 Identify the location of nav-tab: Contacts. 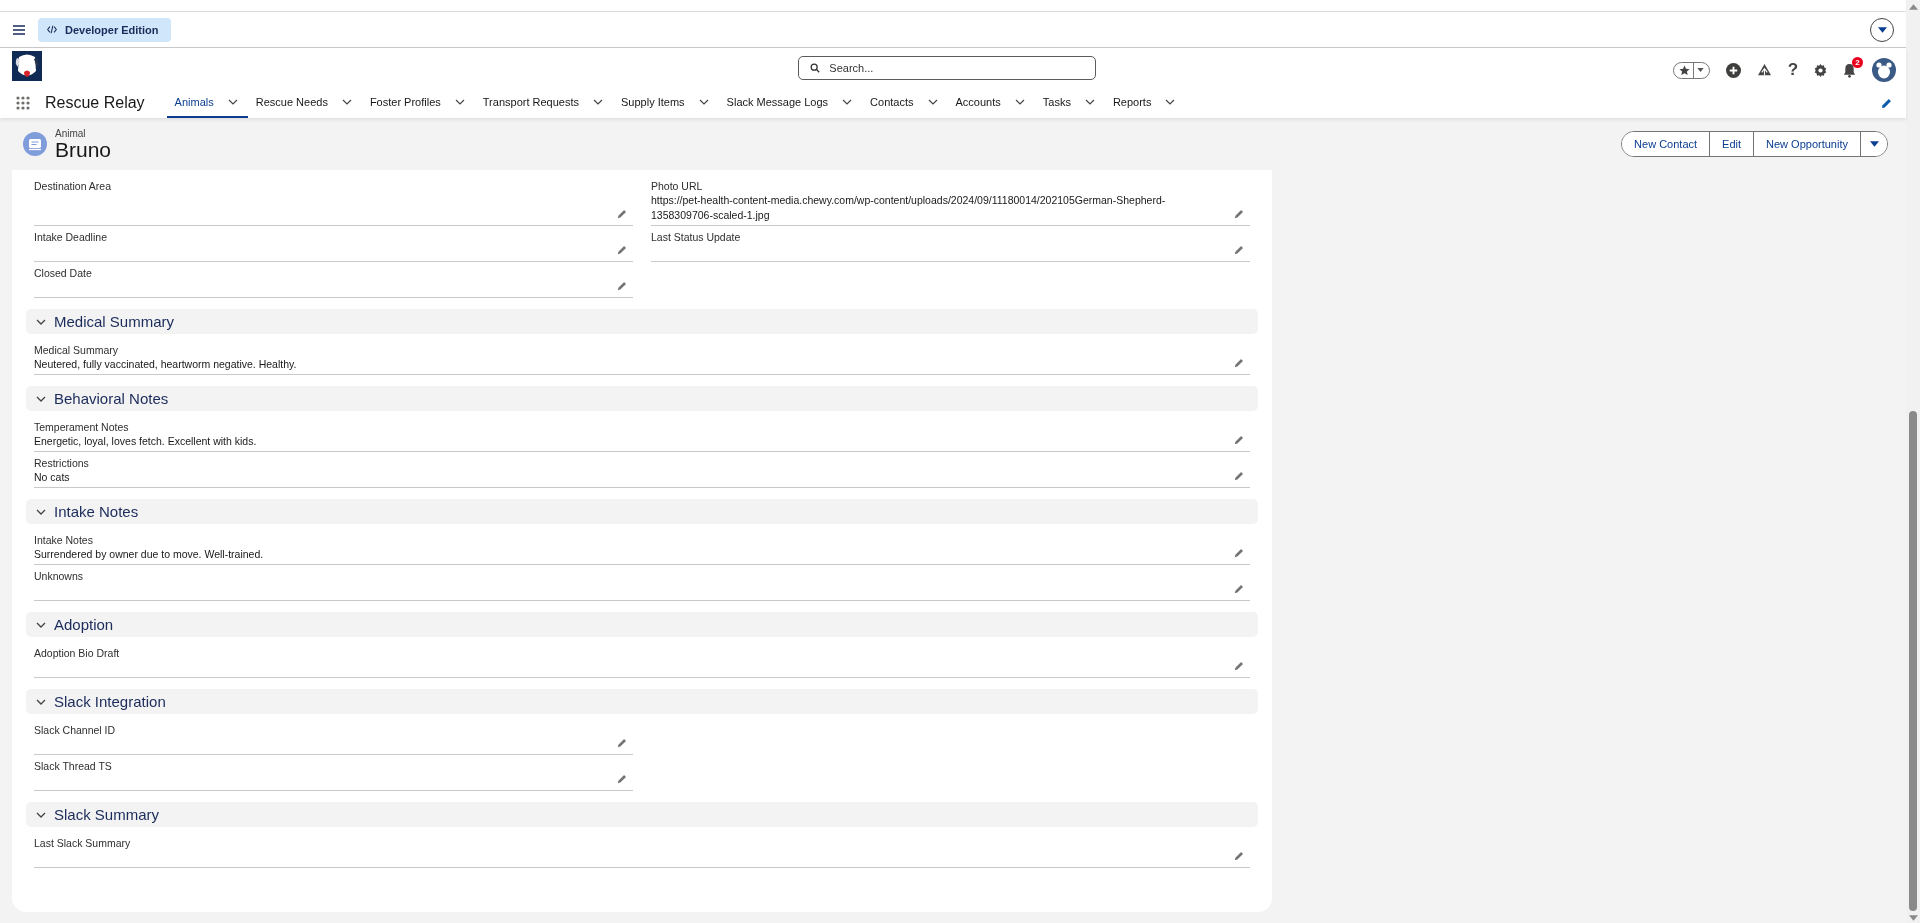
(905, 103).